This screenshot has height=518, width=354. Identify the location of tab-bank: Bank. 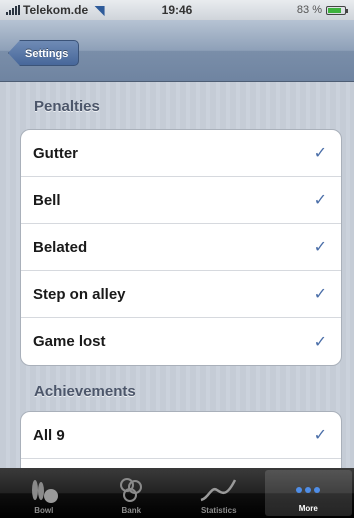
(132, 493).